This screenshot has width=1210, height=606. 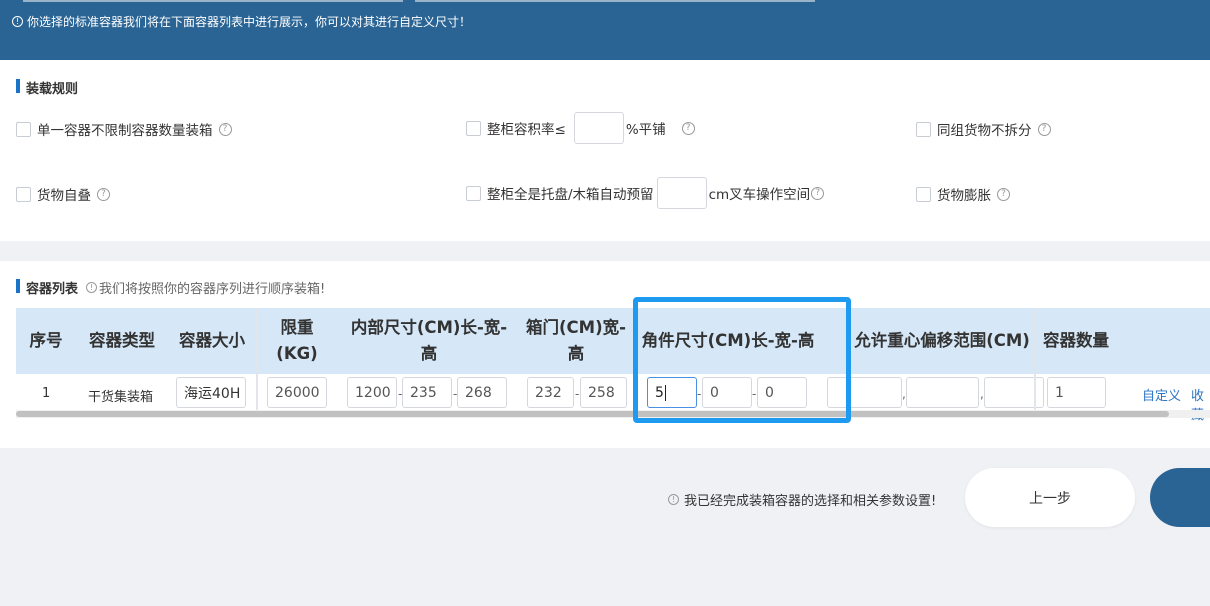 I want to click on top-banner: ! 你选择的标准容器我们将在下面容器列表中进行展示，你可以对其进行自定义尺寸！, so click(x=605, y=30).